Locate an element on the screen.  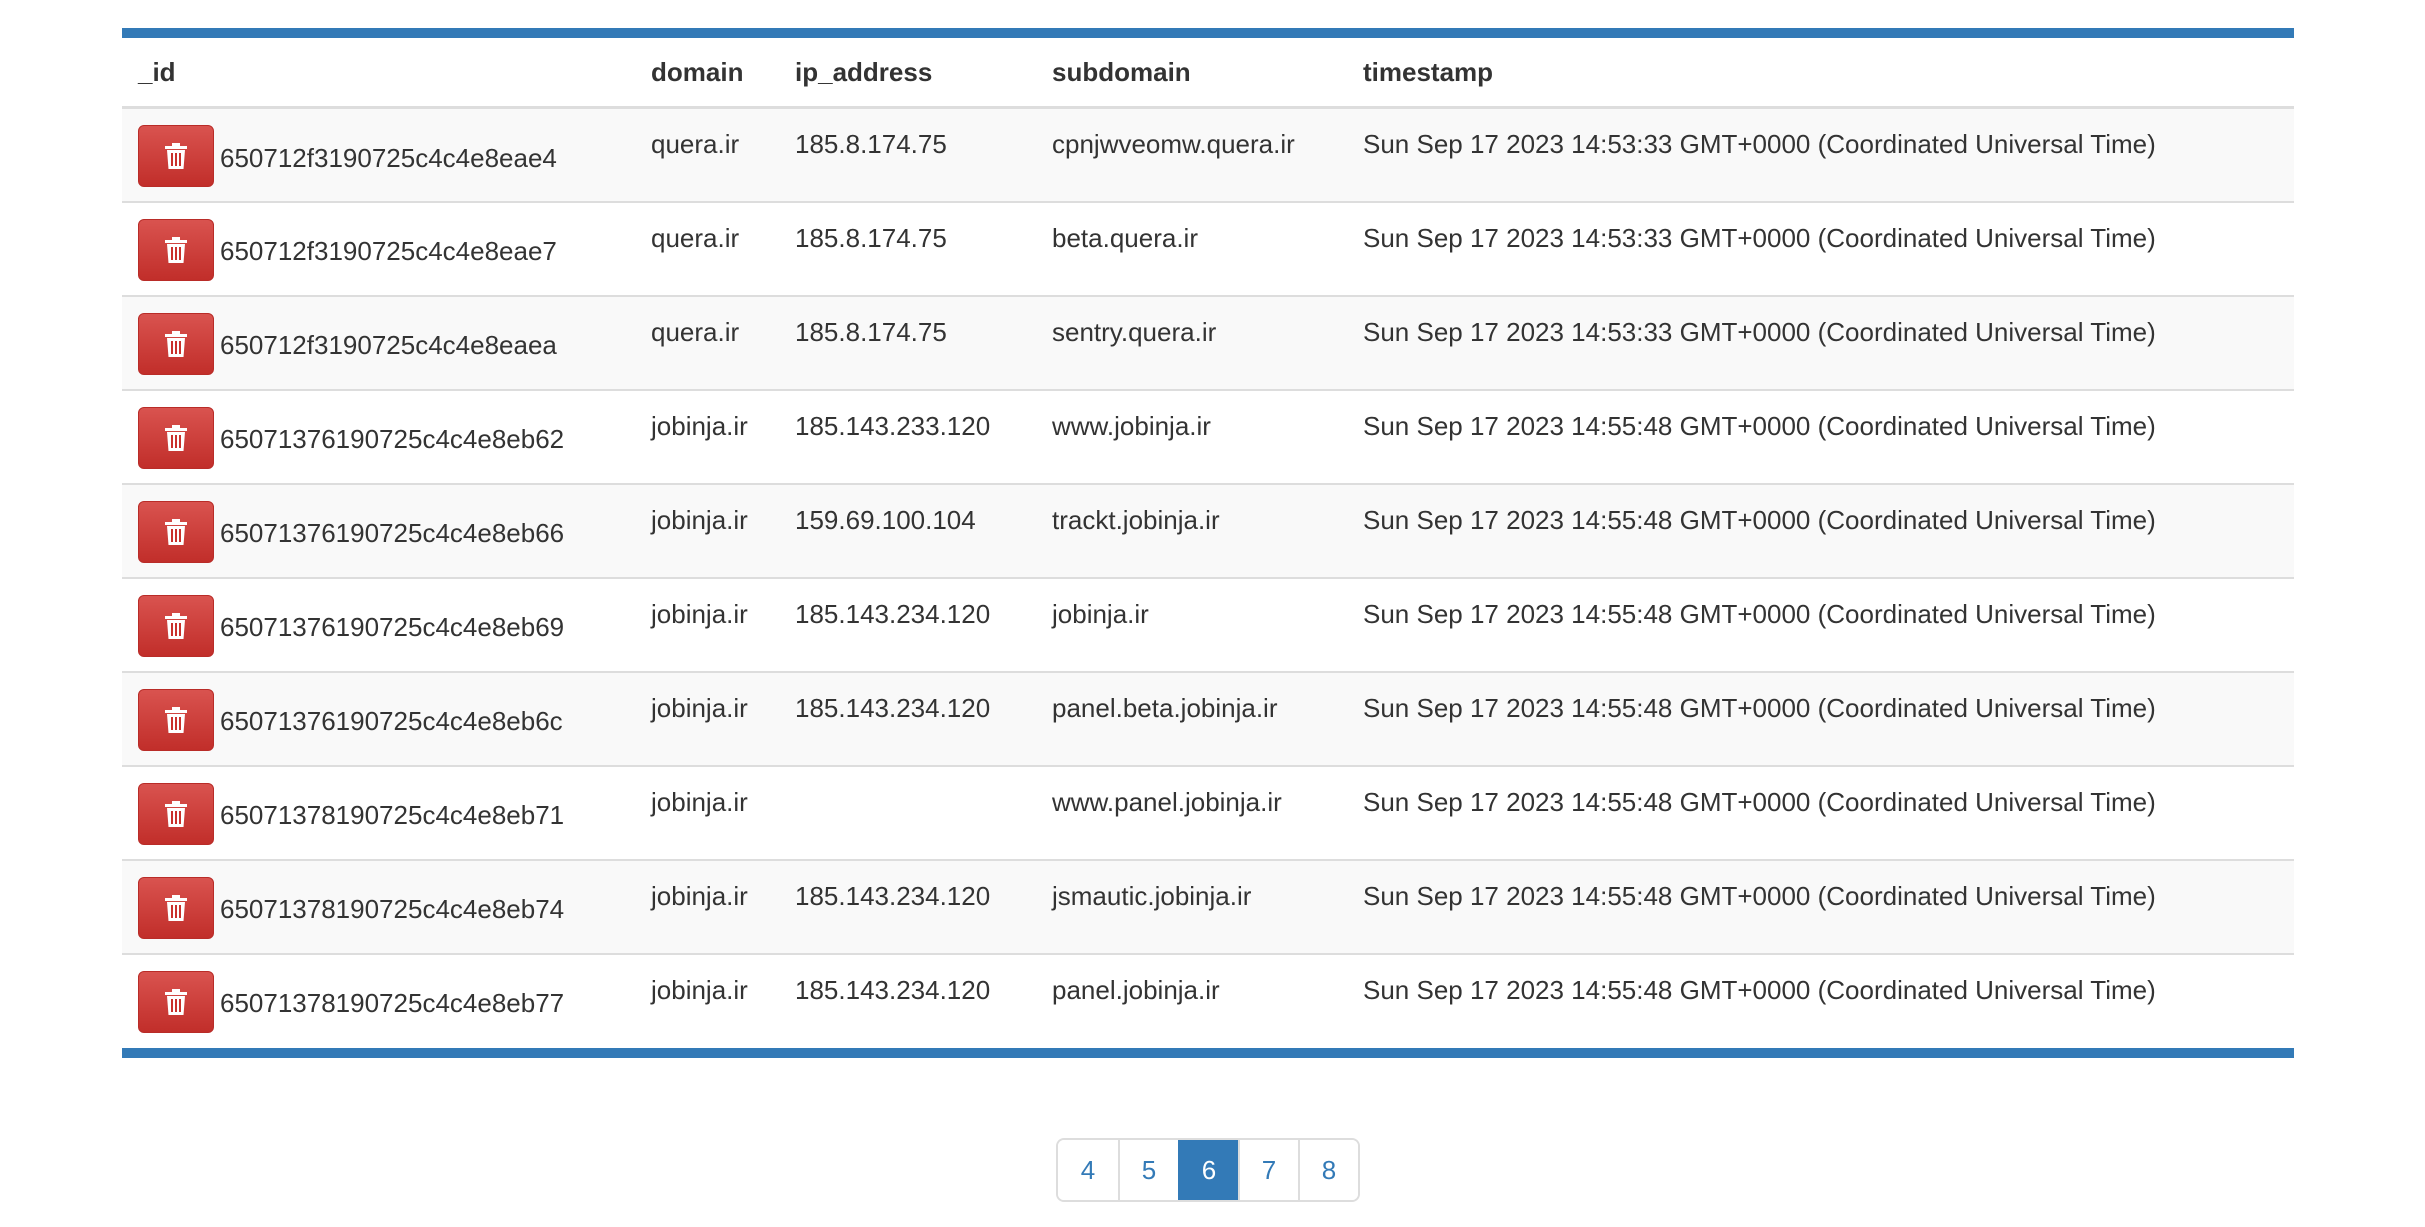
record-id: 65071378190725c4c4e8eb77 is located at coordinates (392, 1003).